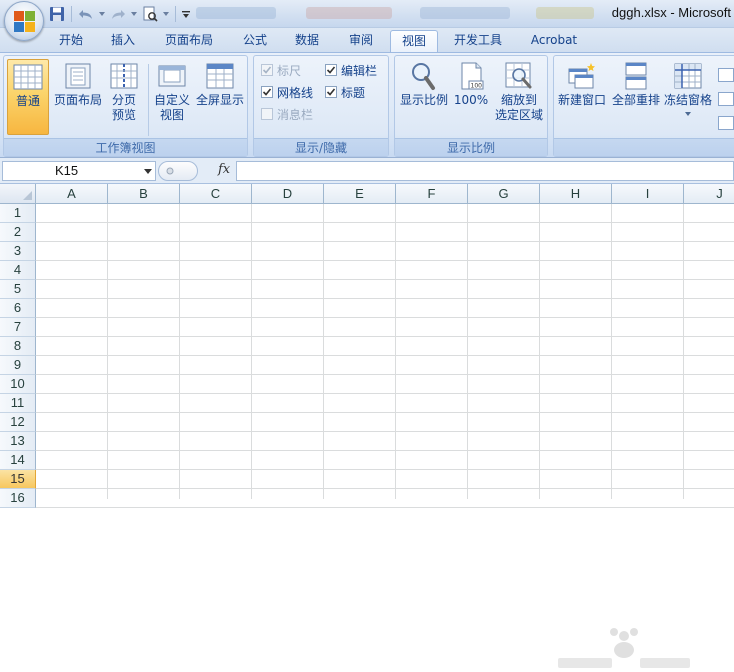 The image size is (734, 672). I want to click on column-header: G, so click(504, 194).